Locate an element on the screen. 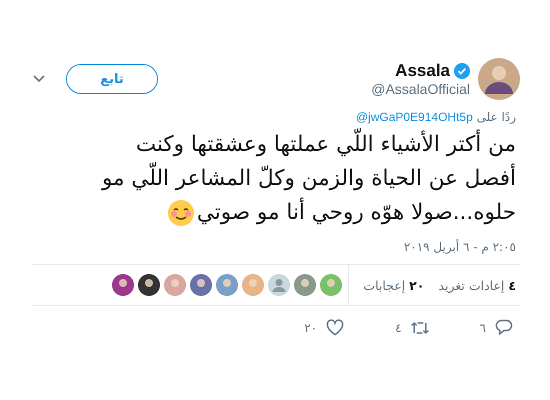  reply-count: ٦ is located at coordinates (483, 328).